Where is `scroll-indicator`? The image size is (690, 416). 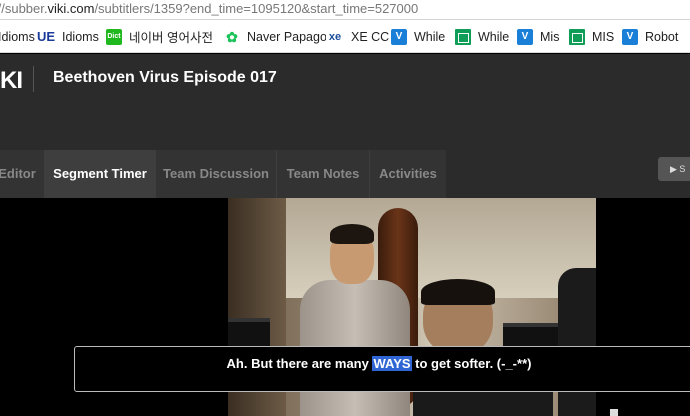 scroll-indicator is located at coordinates (614, 412).